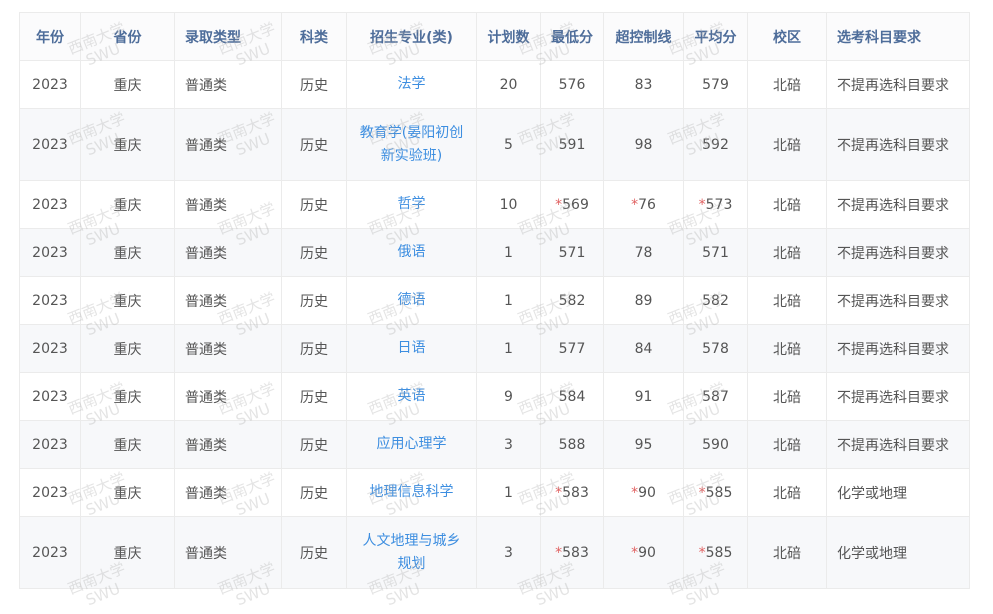 This screenshot has height=614, width=993. Describe the element at coordinates (572, 36) in the screenshot. I see `header-min-score: 最低分` at that location.